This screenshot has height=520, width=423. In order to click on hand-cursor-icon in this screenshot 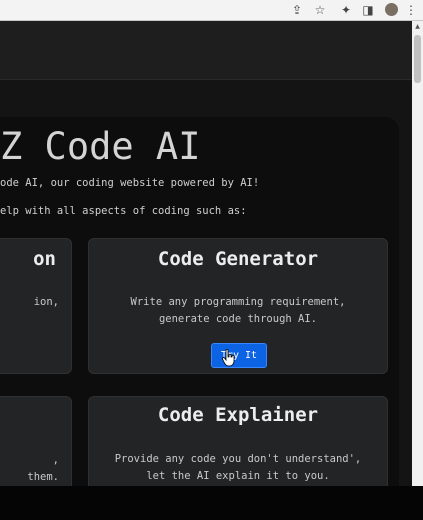, I will do `click(228, 358)`.